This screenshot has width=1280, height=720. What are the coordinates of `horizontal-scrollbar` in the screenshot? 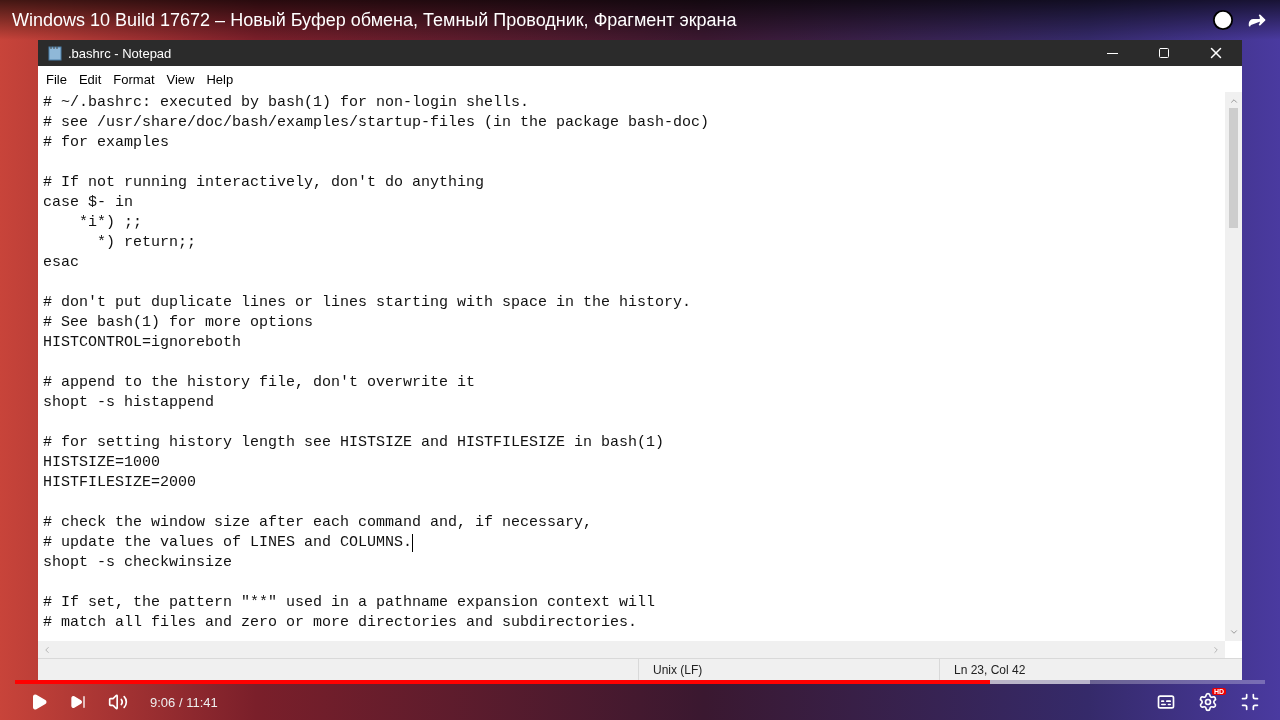 It's located at (631, 649).